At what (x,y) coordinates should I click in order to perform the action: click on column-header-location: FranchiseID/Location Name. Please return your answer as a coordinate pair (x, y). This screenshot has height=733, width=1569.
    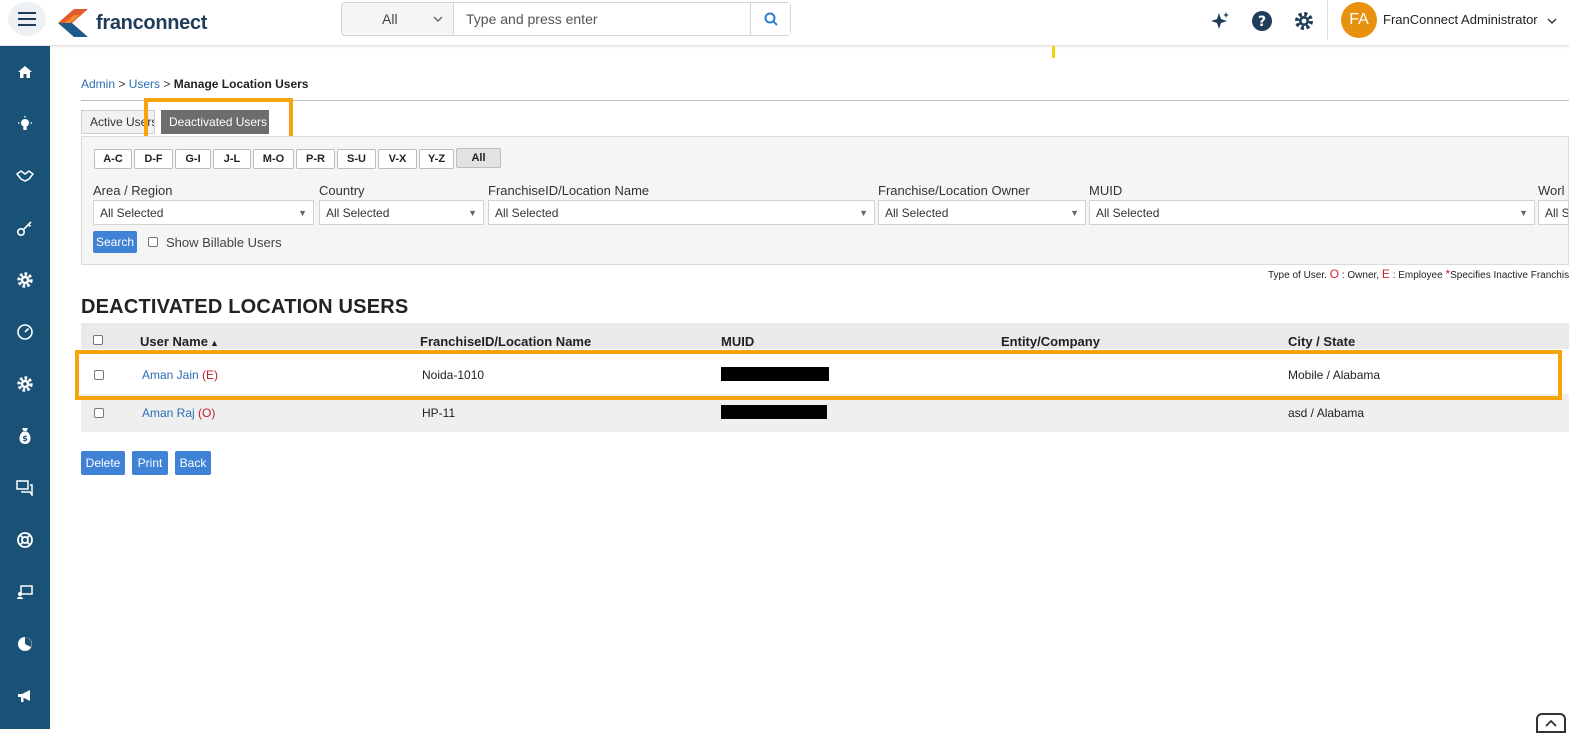
    Looking at the image, I should click on (505, 341).